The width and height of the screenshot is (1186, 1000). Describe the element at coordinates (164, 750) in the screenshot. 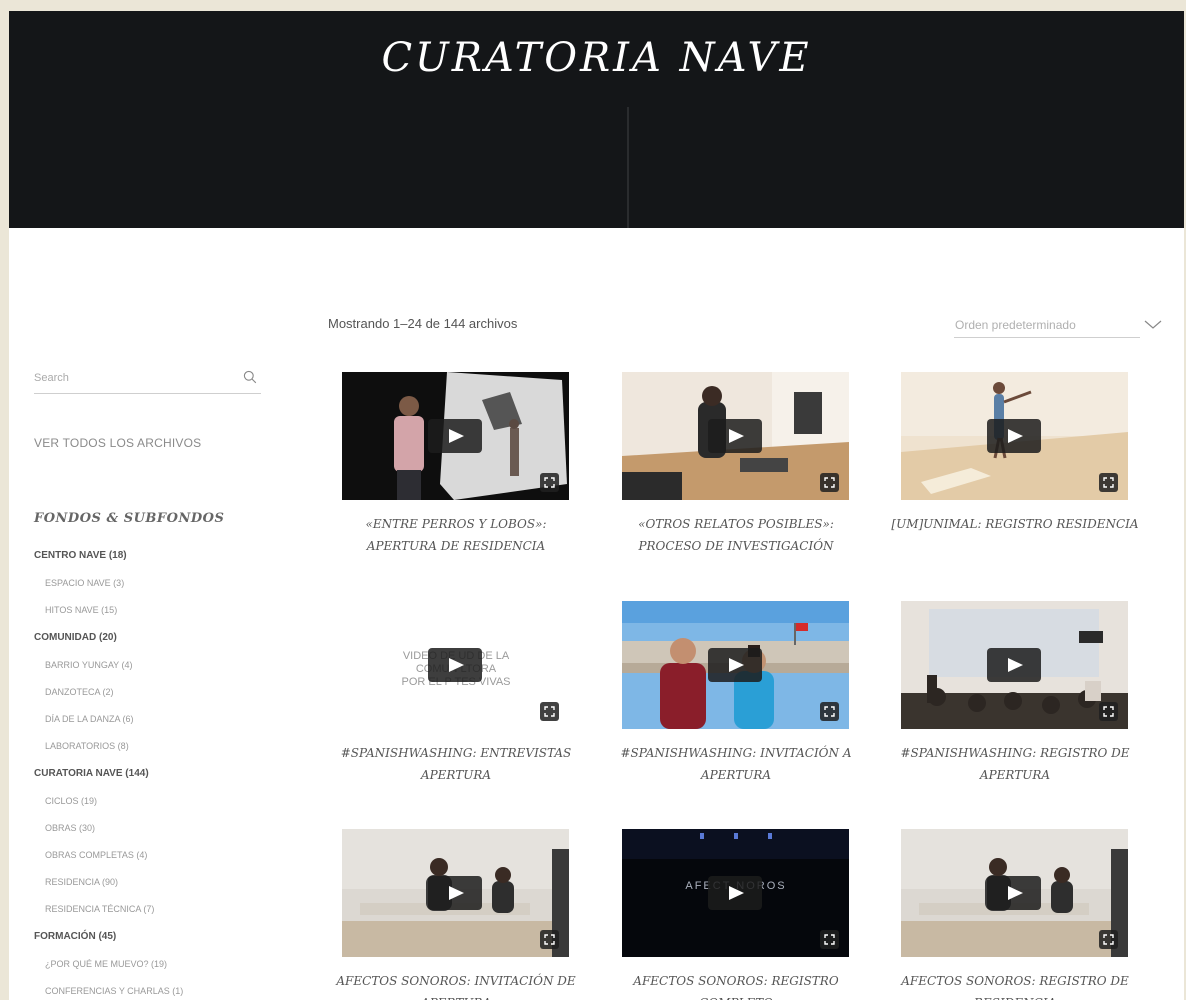

I see `category-item: LABORATORIOS (8)` at that location.